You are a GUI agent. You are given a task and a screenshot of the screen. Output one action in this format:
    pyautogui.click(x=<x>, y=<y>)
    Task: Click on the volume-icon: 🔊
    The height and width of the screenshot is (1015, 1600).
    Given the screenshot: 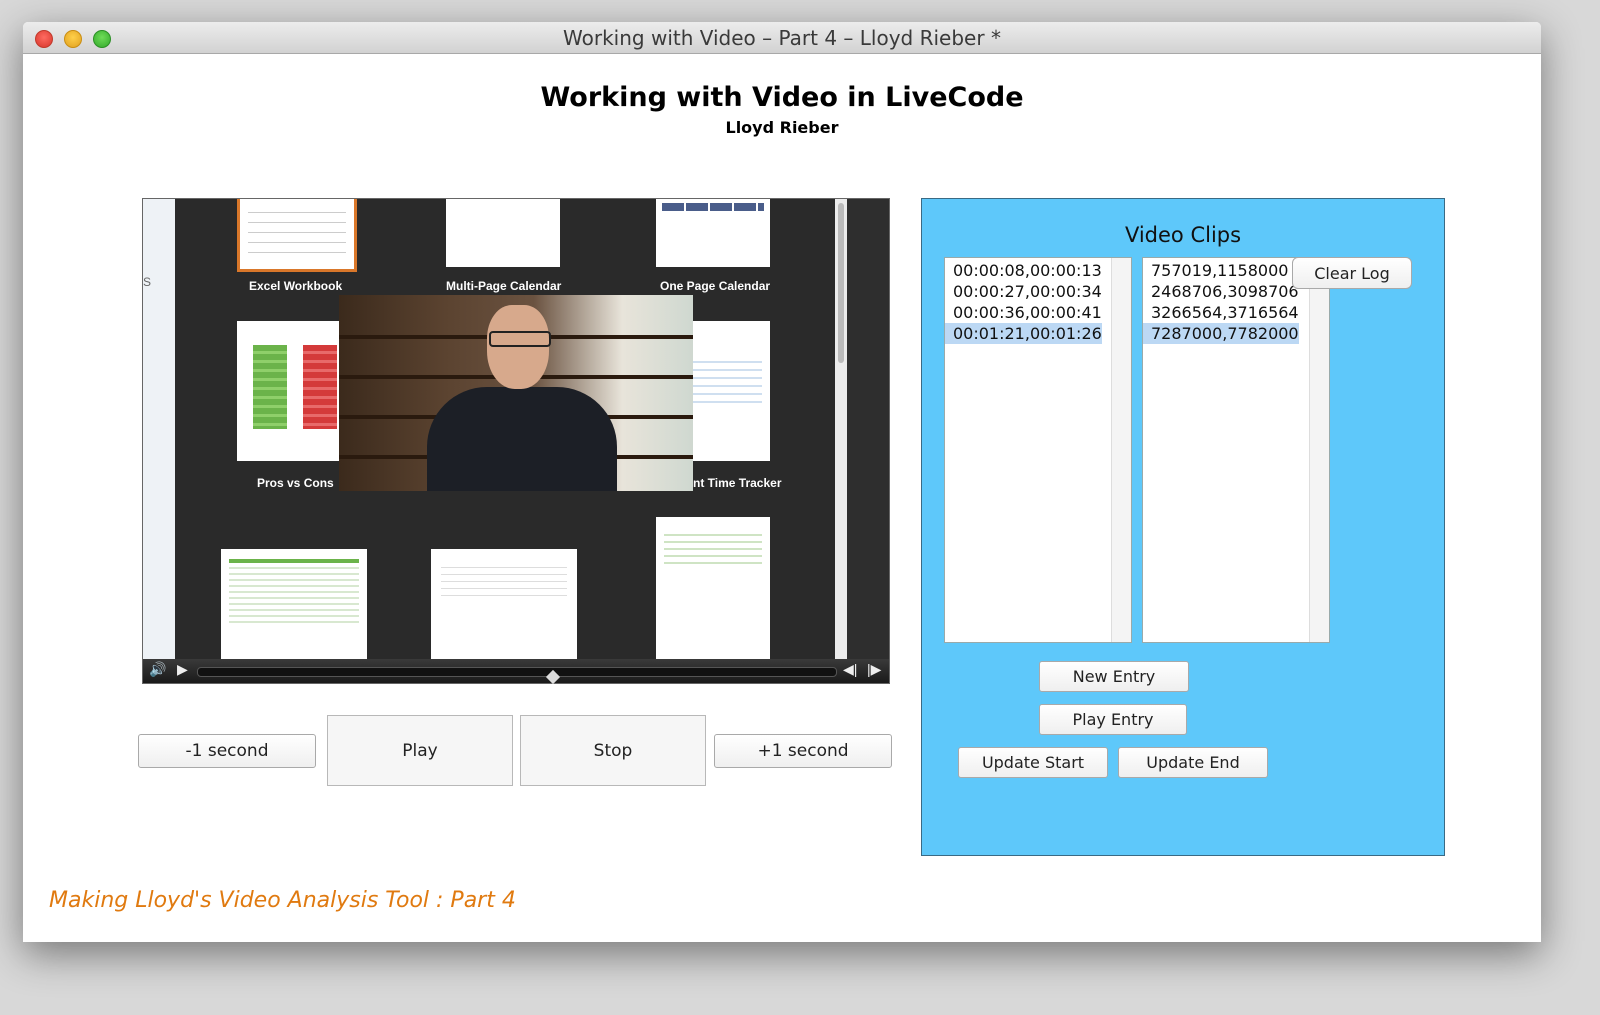 What is the action you would take?
    pyautogui.click(x=157, y=669)
    